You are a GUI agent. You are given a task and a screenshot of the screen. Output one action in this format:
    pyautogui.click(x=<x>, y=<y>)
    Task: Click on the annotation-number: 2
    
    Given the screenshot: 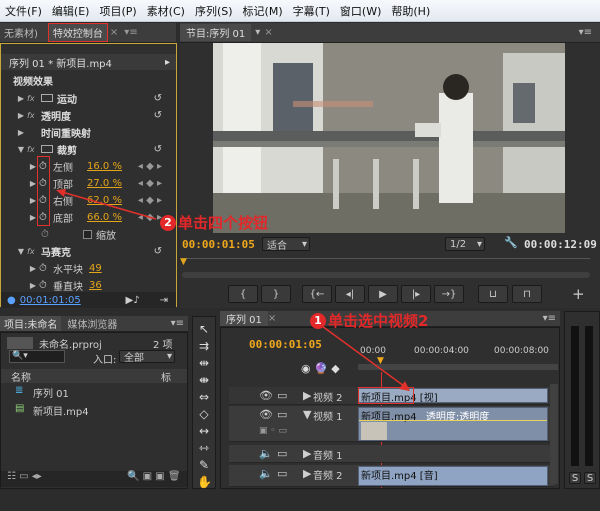 What is the action you would take?
    pyautogui.click(x=168, y=222)
    